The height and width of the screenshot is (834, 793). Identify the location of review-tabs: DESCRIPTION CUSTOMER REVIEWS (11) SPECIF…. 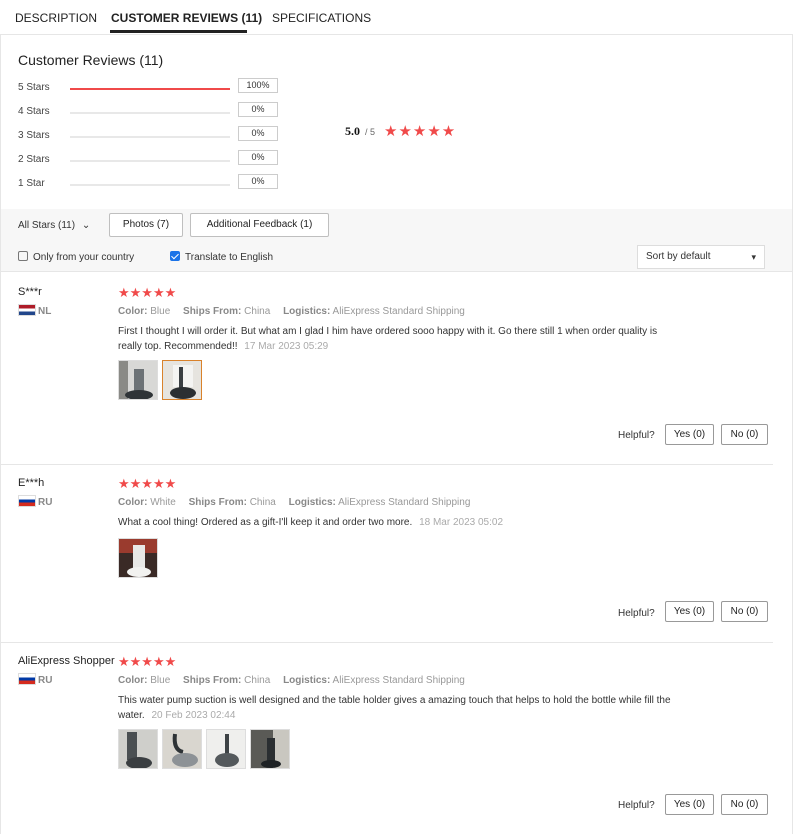
(396, 17).